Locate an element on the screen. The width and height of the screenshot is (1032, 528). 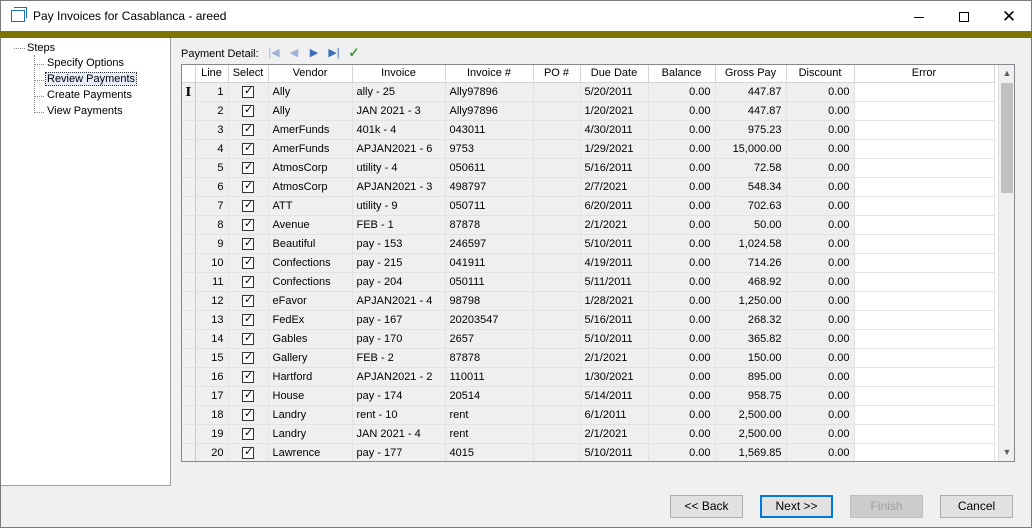
cell-due-date: 1/20/2021 is located at coordinates (614, 111).